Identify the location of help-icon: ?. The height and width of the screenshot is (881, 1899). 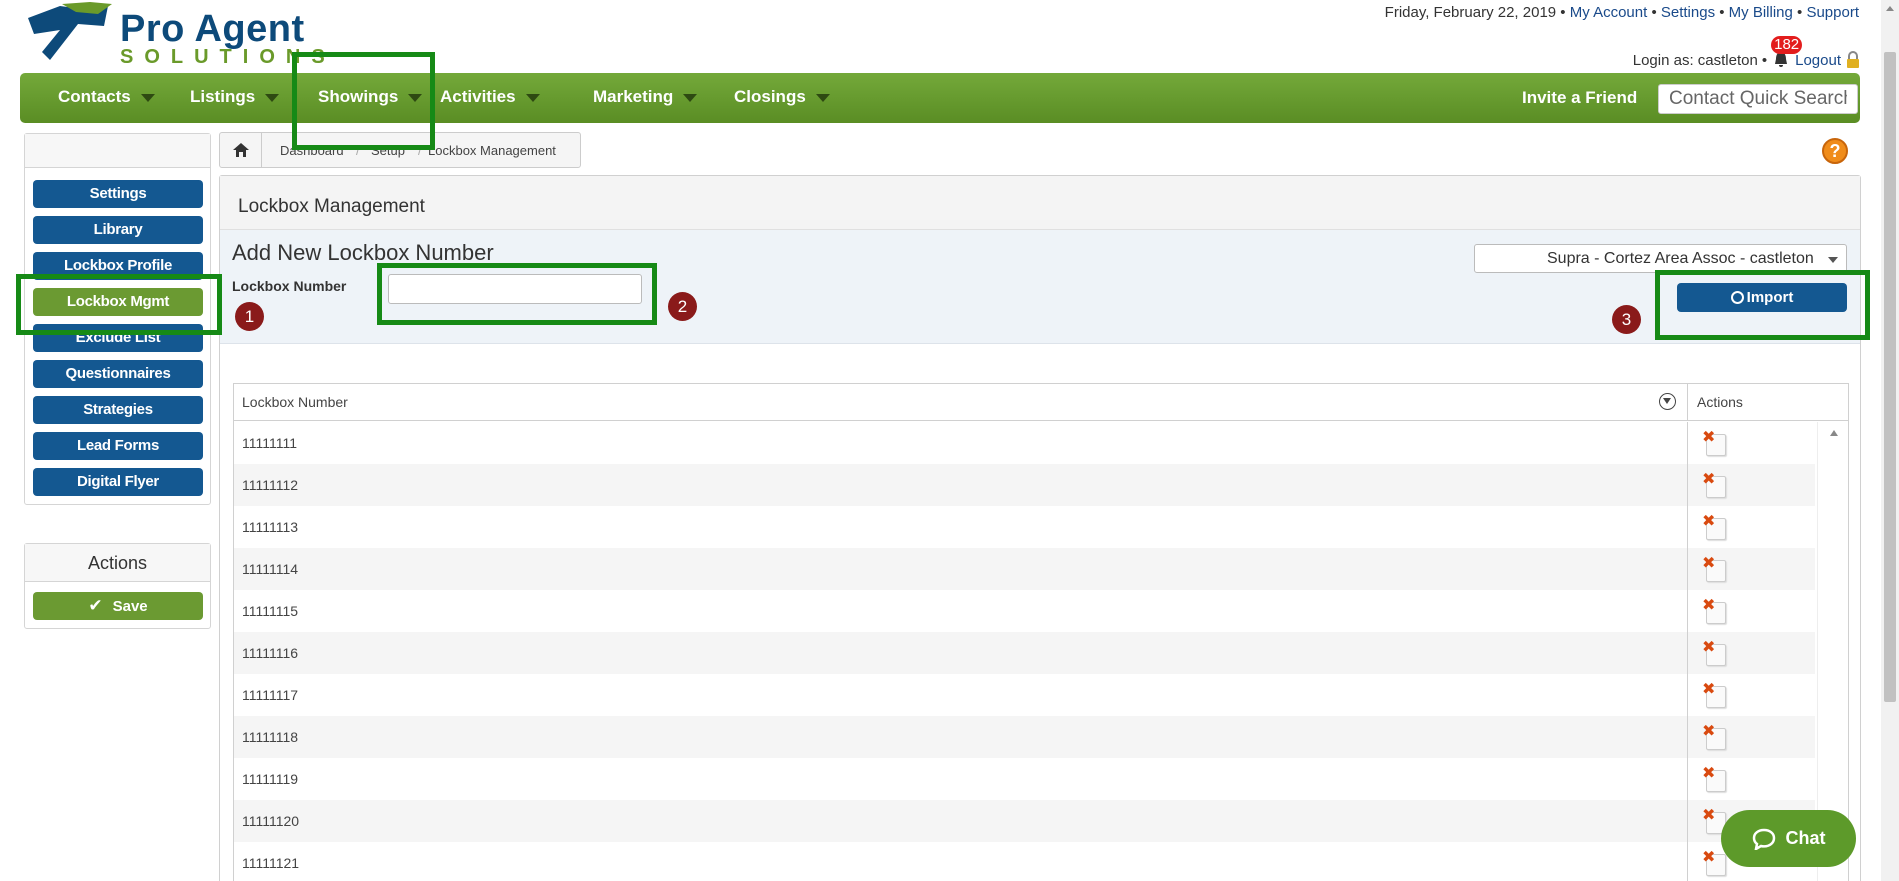
(1835, 151).